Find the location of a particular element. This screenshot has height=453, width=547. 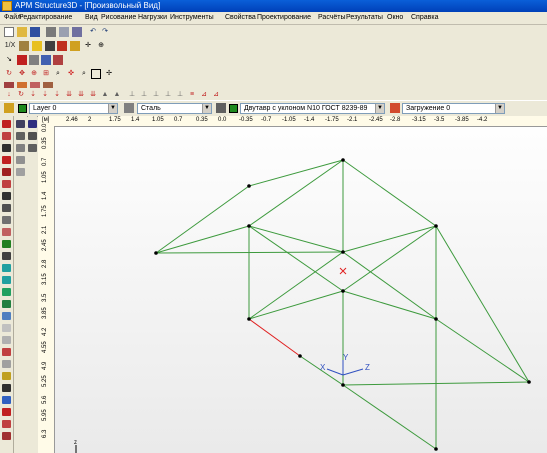

cone-icon is located at coordinates (6, 352).